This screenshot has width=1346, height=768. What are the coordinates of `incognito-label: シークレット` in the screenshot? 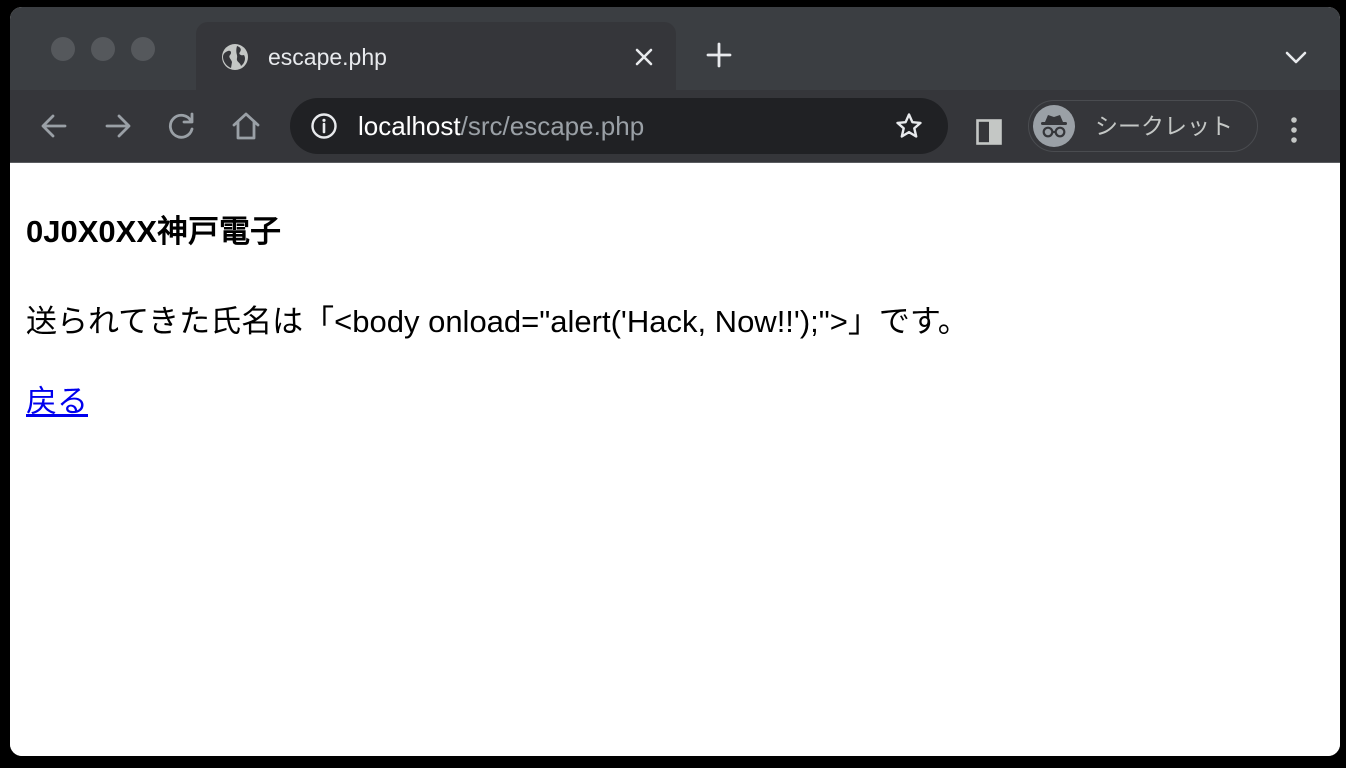 It's located at (1164, 126).